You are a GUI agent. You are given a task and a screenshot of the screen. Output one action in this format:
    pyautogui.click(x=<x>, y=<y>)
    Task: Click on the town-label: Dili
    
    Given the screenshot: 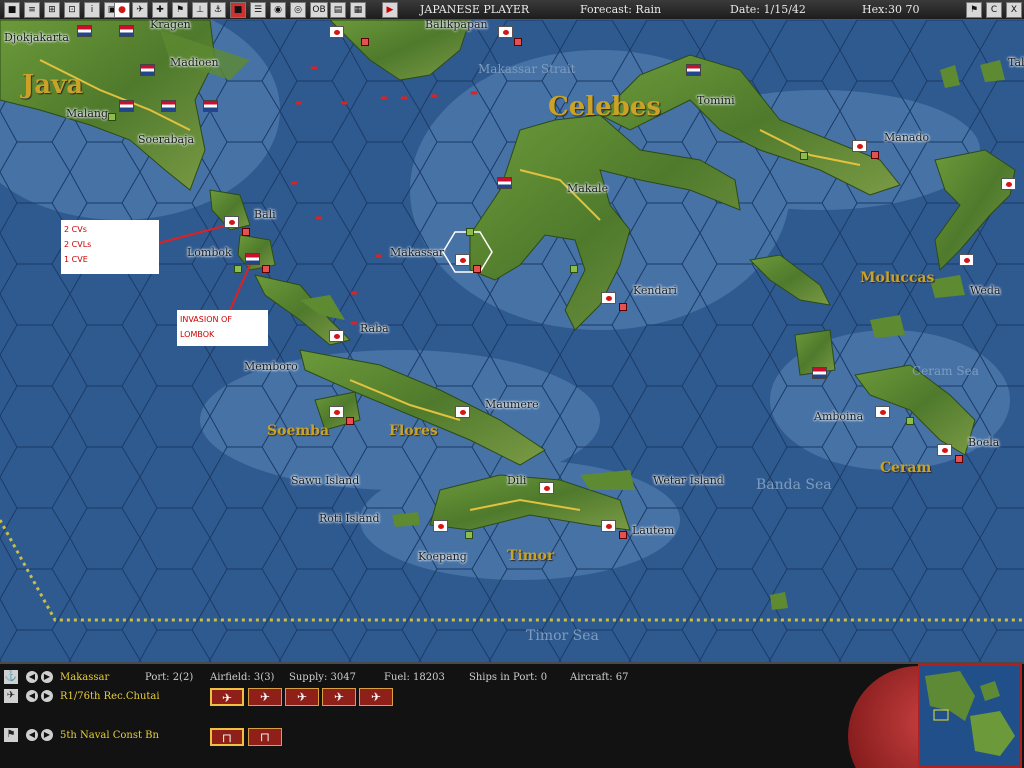 What is the action you would take?
    pyautogui.click(x=516, y=480)
    